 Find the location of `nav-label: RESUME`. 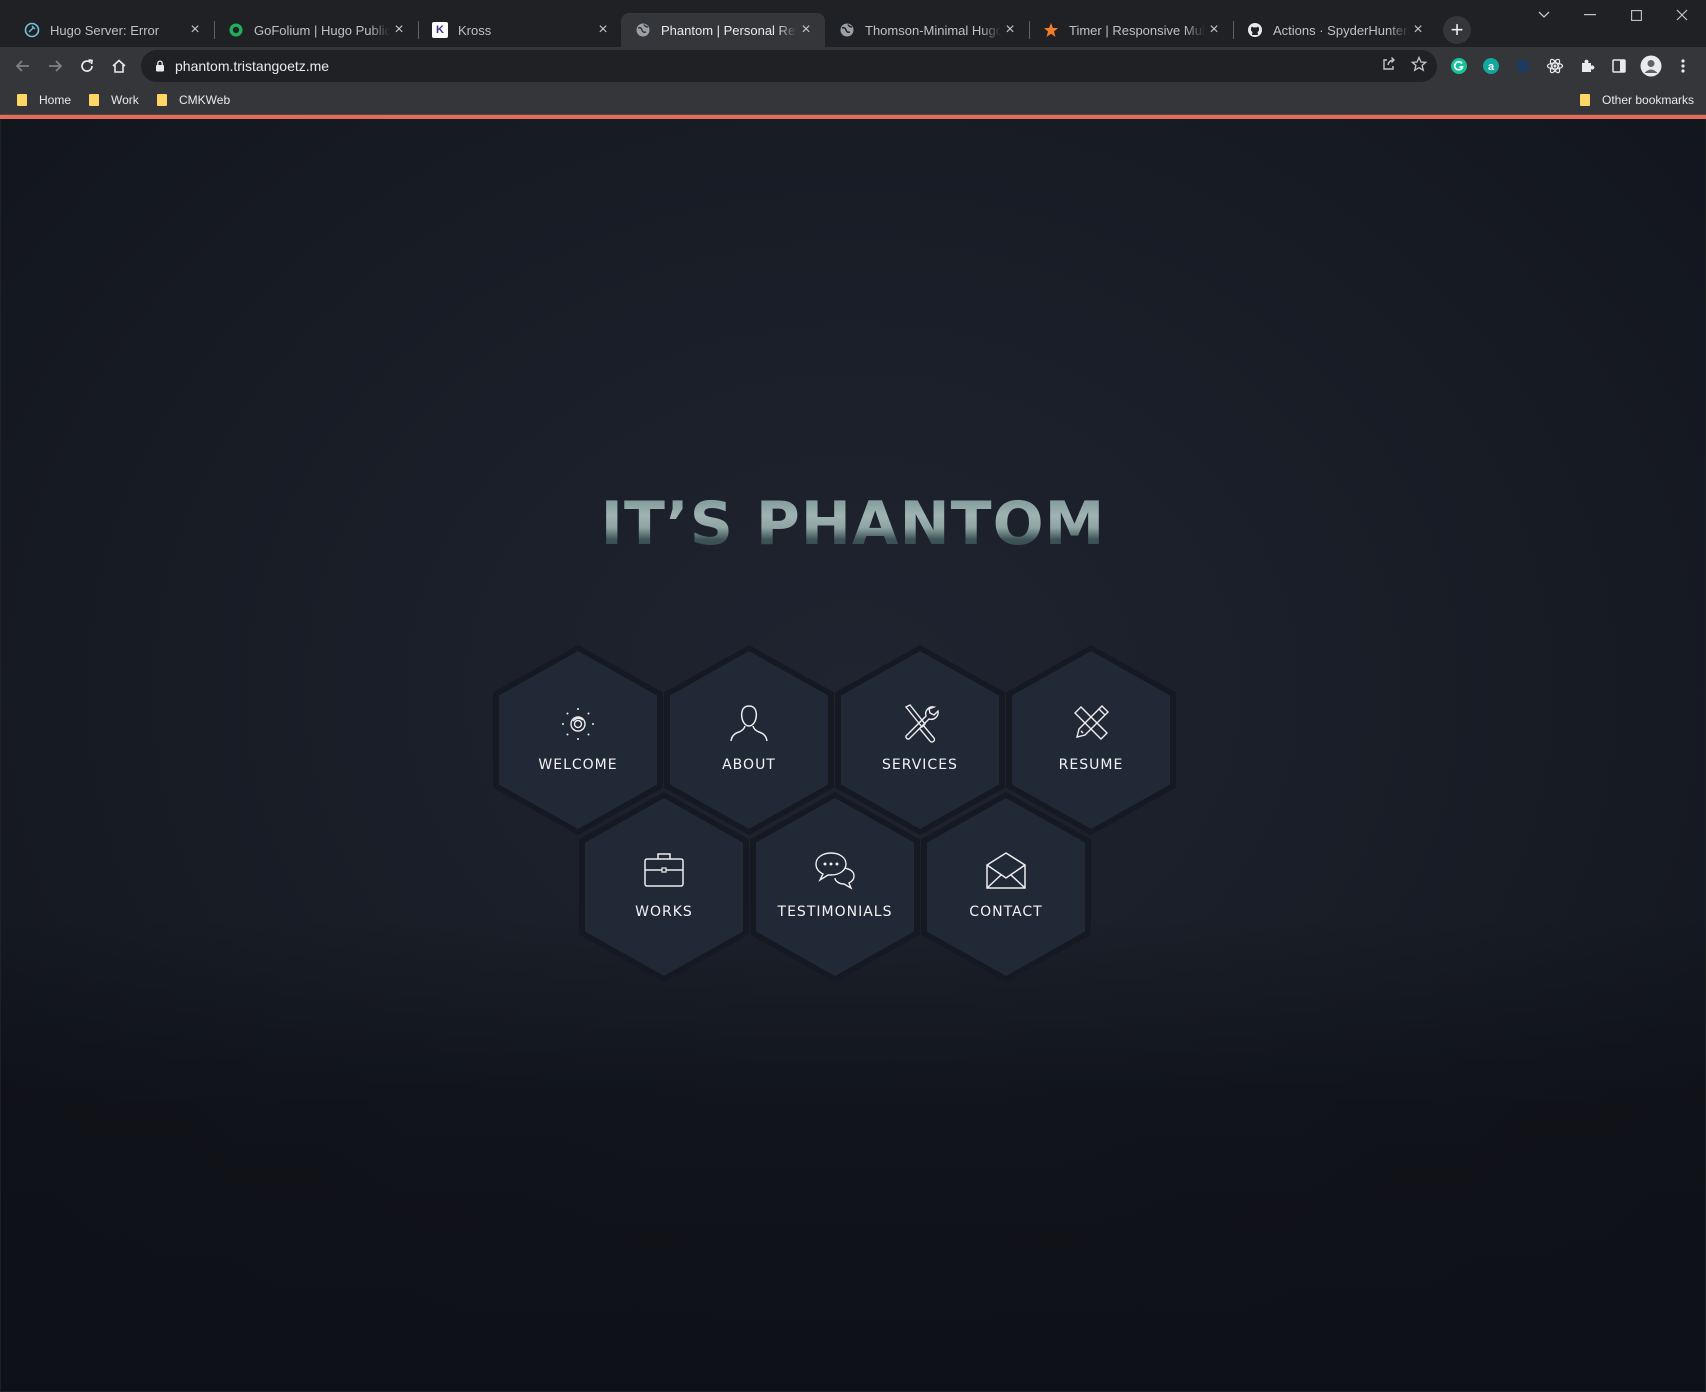

nav-label: RESUME is located at coordinates (1091, 765).